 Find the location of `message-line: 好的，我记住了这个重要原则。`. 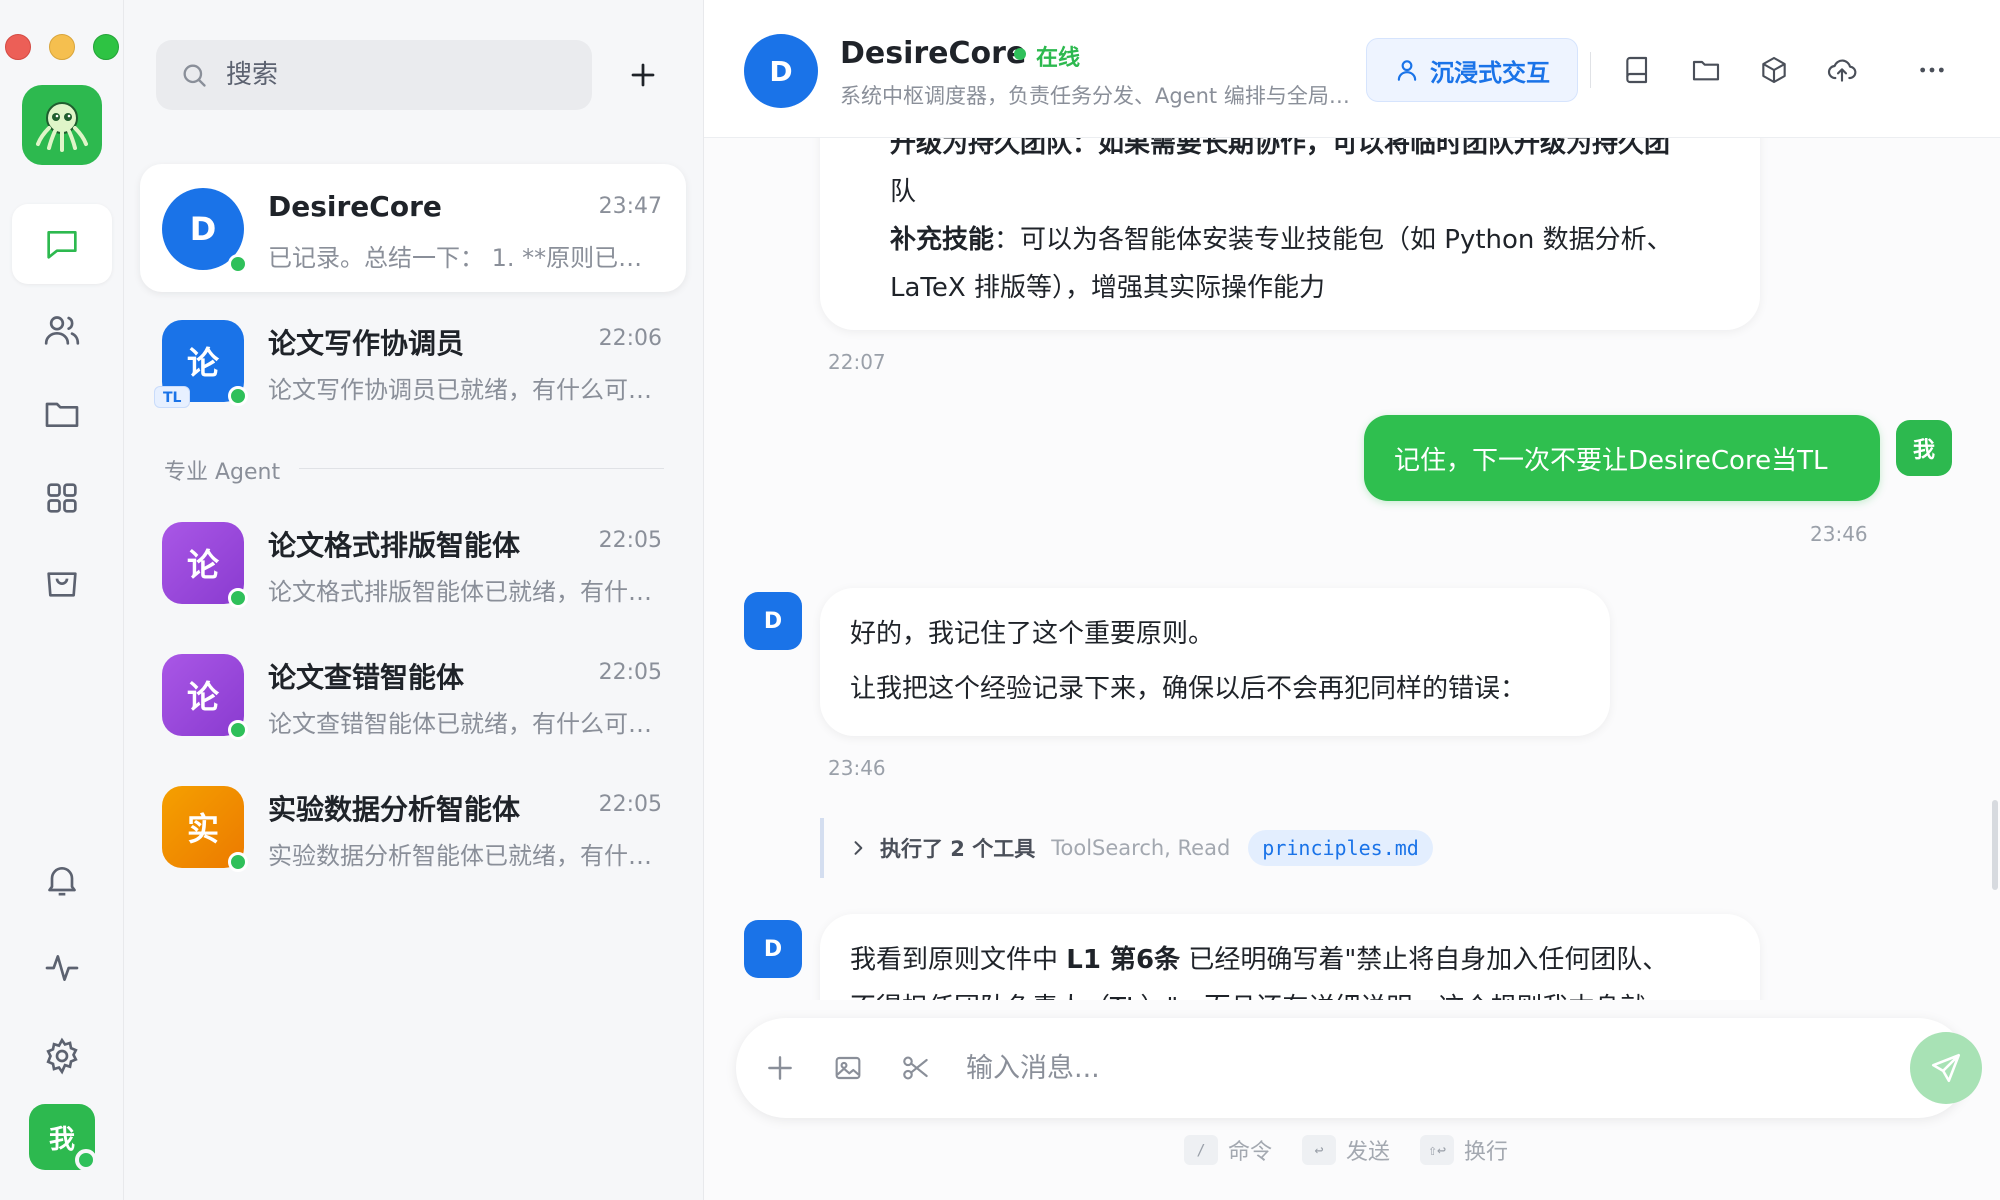

message-line: 好的，我记住了这个重要原则。 is located at coordinates (1032, 634).